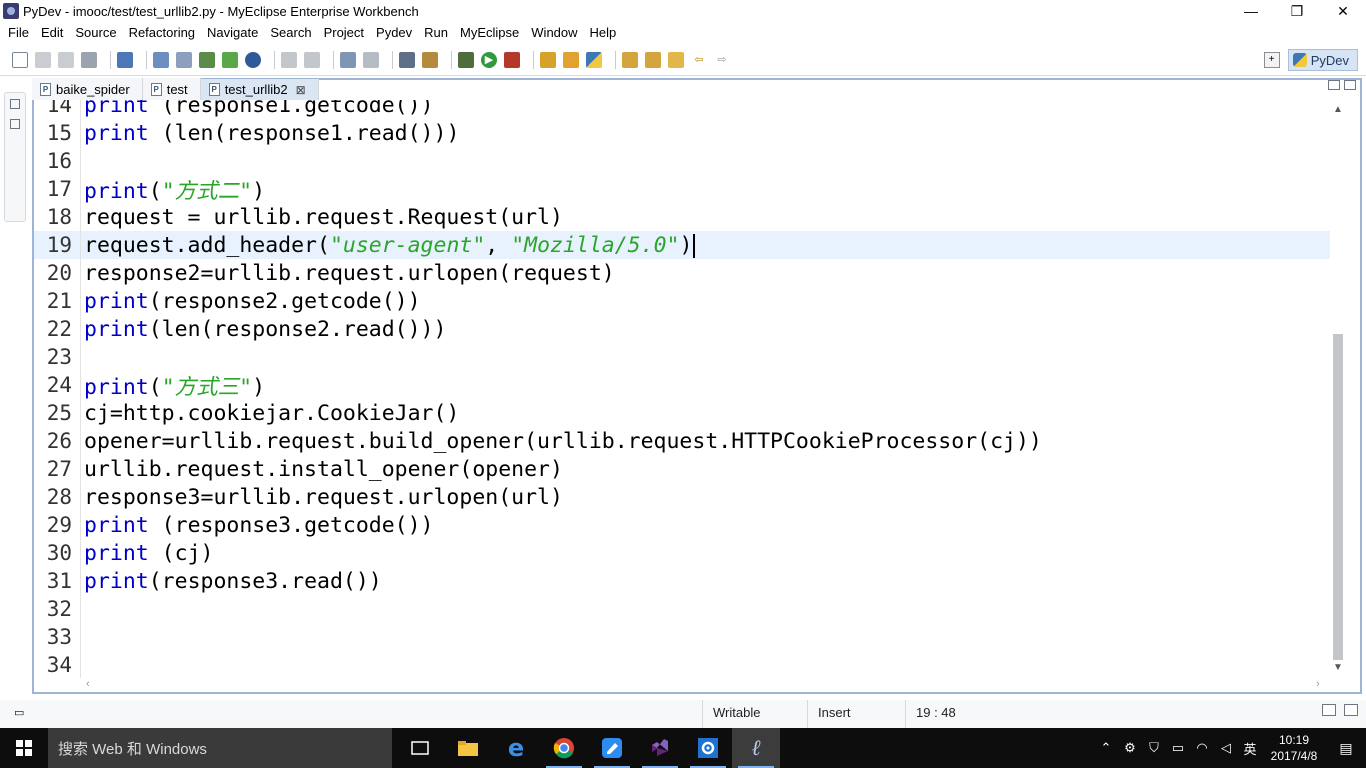 The width and height of the screenshot is (1366, 768). Describe the element at coordinates (1106, 748) in the screenshot. I see `show-hidden-icons-chevron-icon: ⌃` at that location.